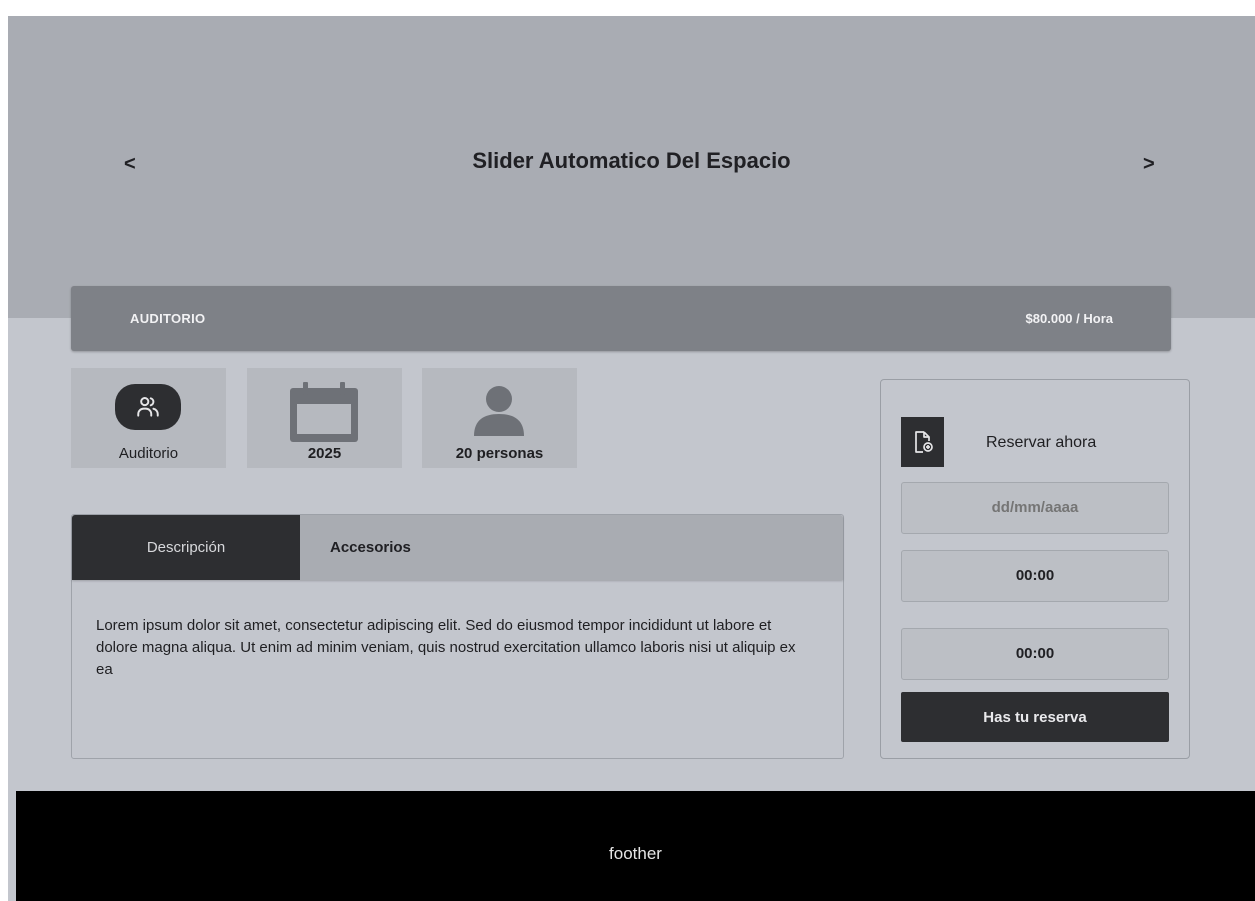  Describe the element at coordinates (1035, 717) in the screenshot. I see `submit-reservation-button: Has tu reserva` at that location.